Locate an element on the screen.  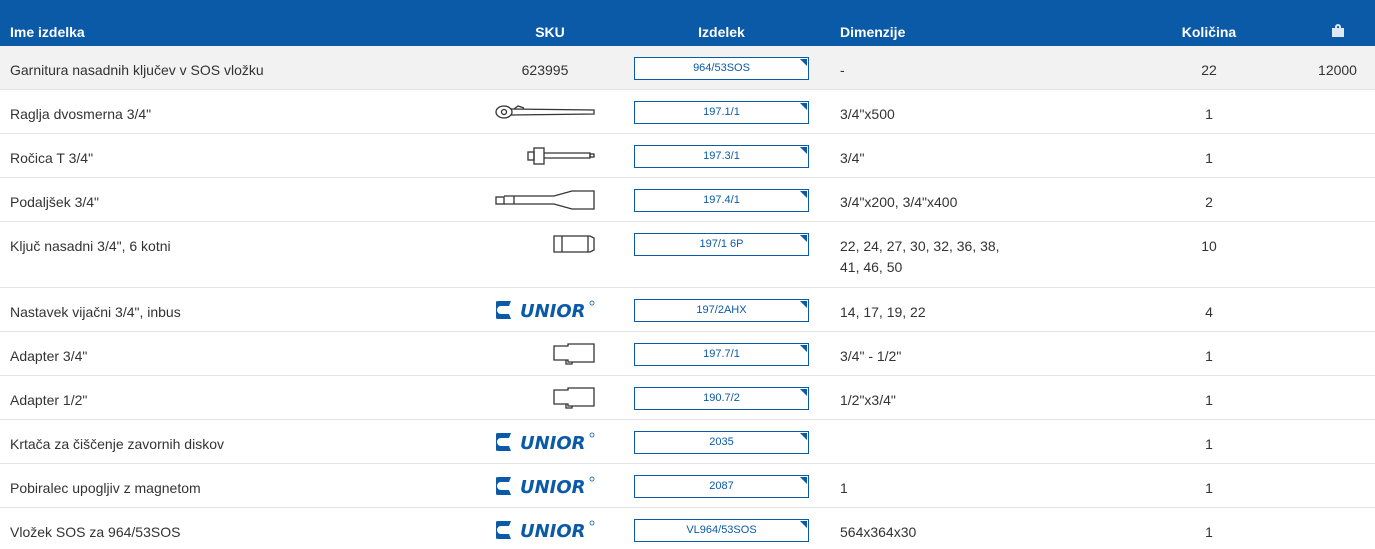
product-link: 2035 is located at coordinates (721, 442).